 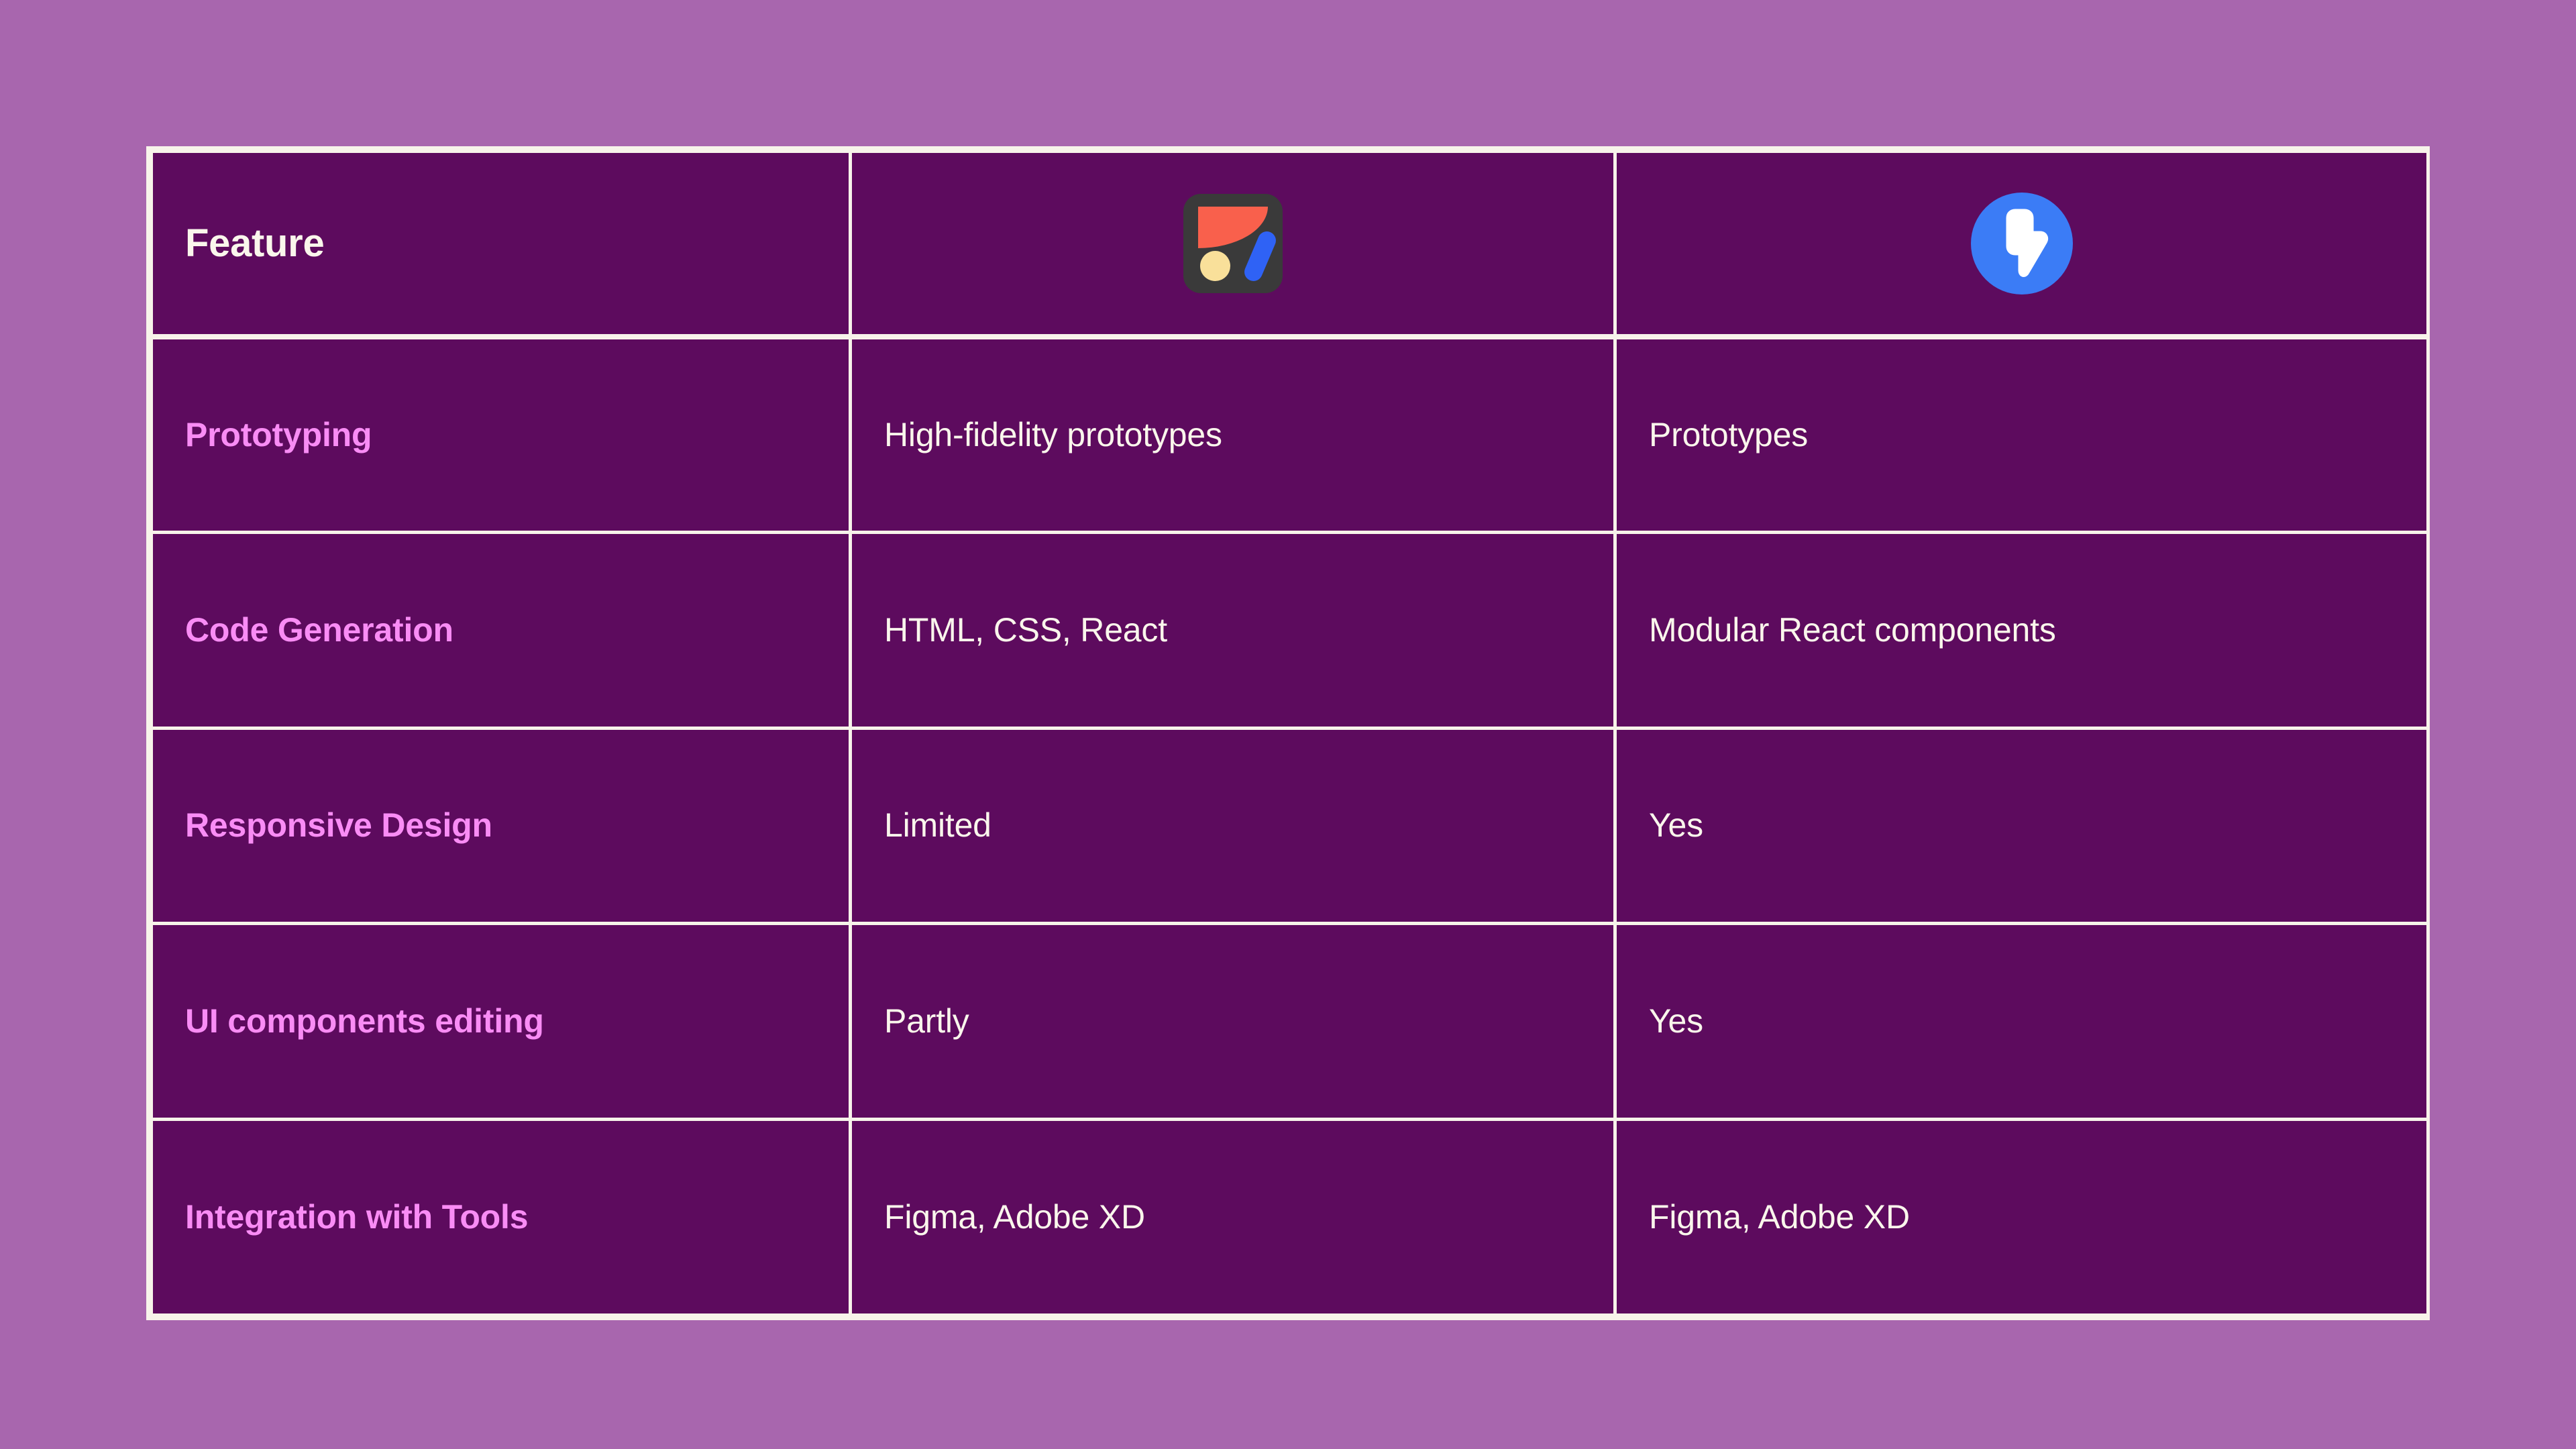 What do you see at coordinates (255, 243) in the screenshot?
I see `page-title: Feature` at bounding box center [255, 243].